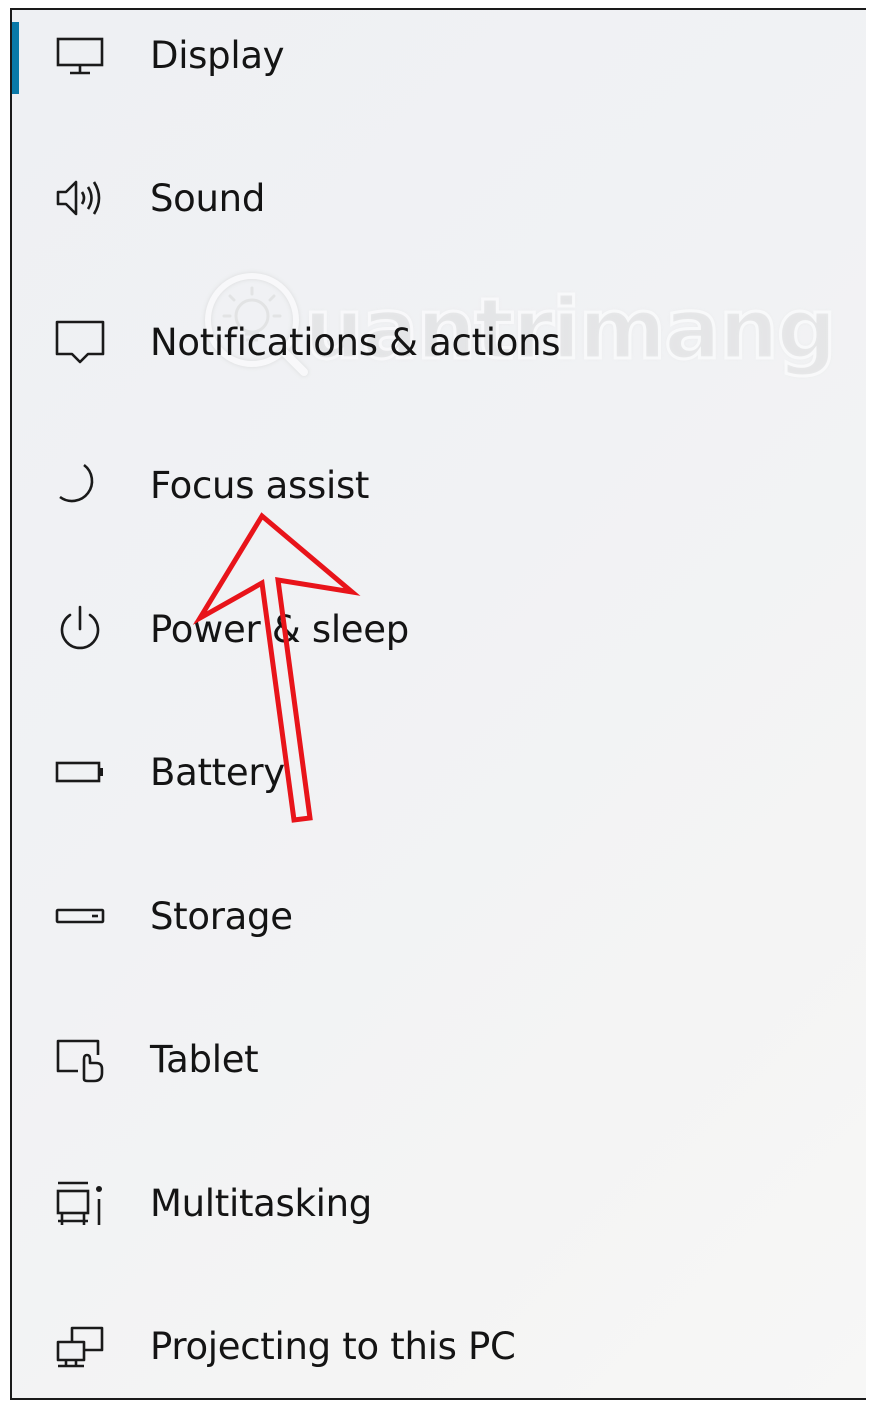 The height and width of the screenshot is (1404, 870). Describe the element at coordinates (80, 629) in the screenshot. I see `power-icon` at that location.